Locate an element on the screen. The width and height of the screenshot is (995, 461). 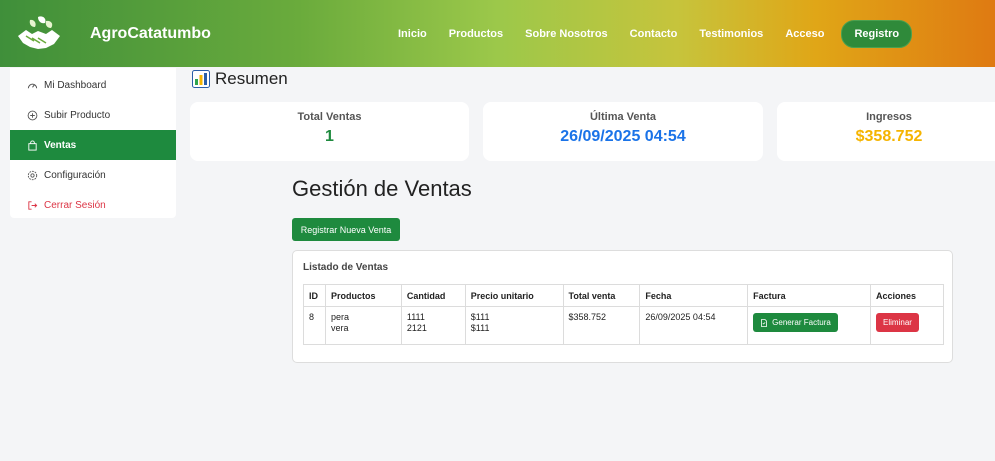
summary-header: Resumen is located at coordinates (240, 79).